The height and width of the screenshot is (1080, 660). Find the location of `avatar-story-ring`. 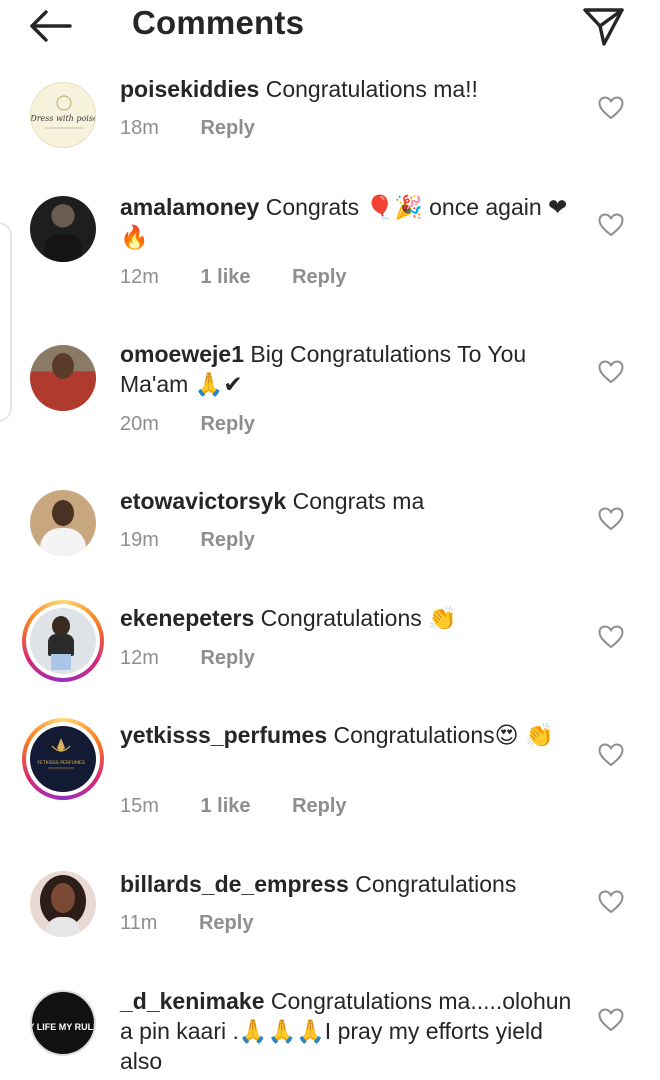

avatar-story-ring is located at coordinates (63, 641).